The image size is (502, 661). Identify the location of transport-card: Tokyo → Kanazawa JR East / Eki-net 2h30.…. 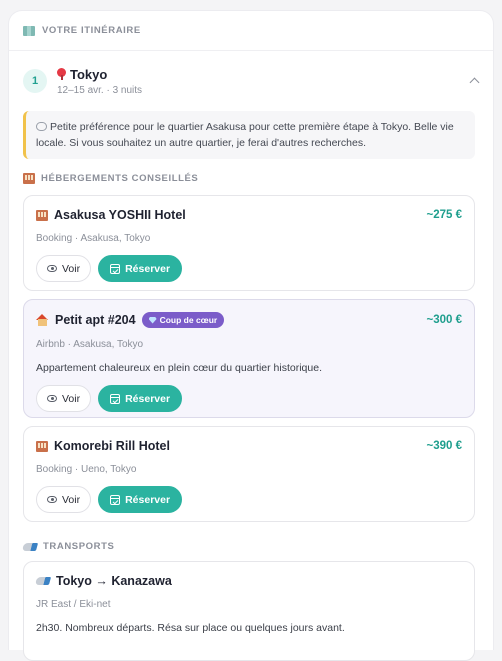
(249, 611).